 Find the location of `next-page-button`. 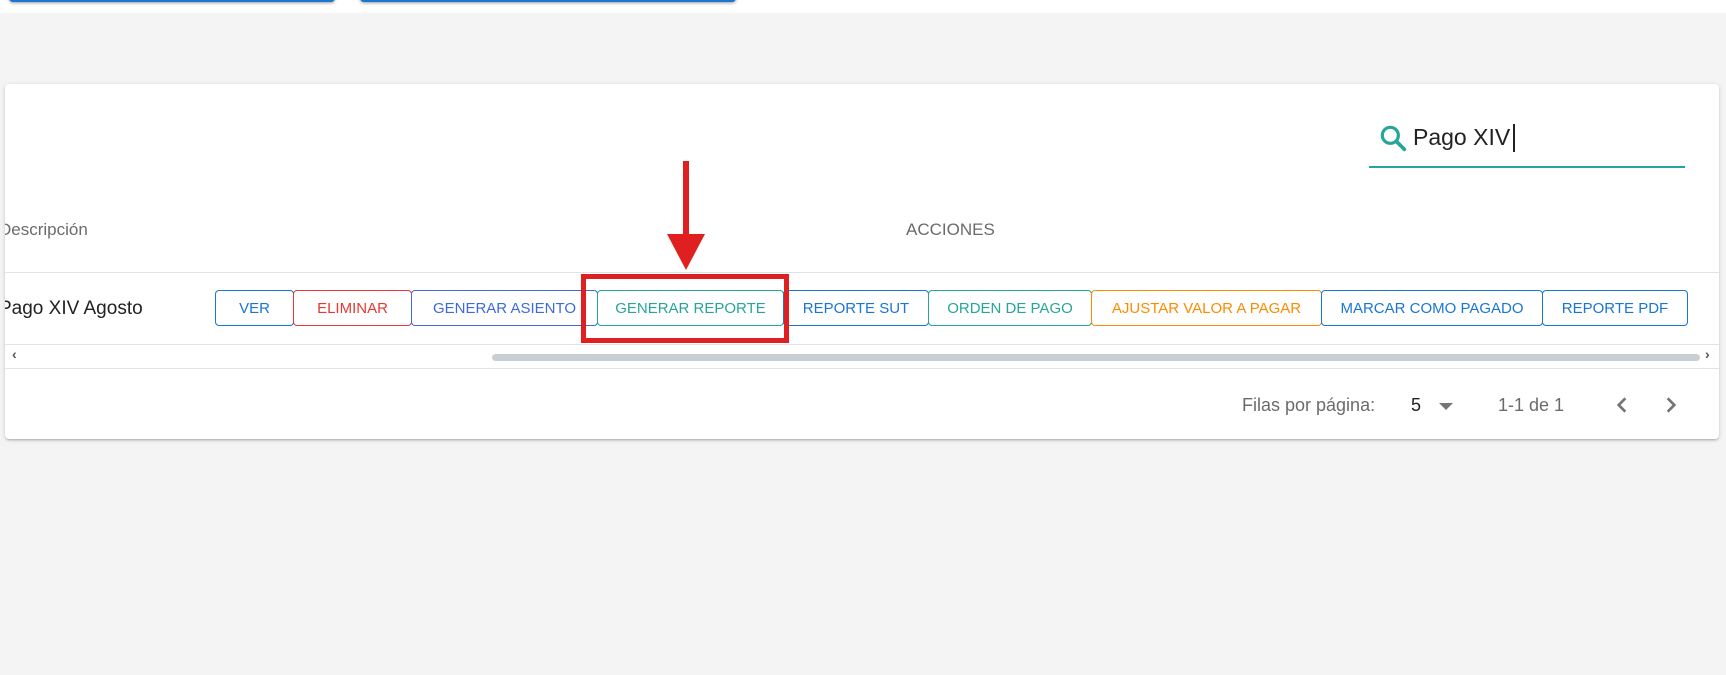

next-page-button is located at coordinates (1671, 405).